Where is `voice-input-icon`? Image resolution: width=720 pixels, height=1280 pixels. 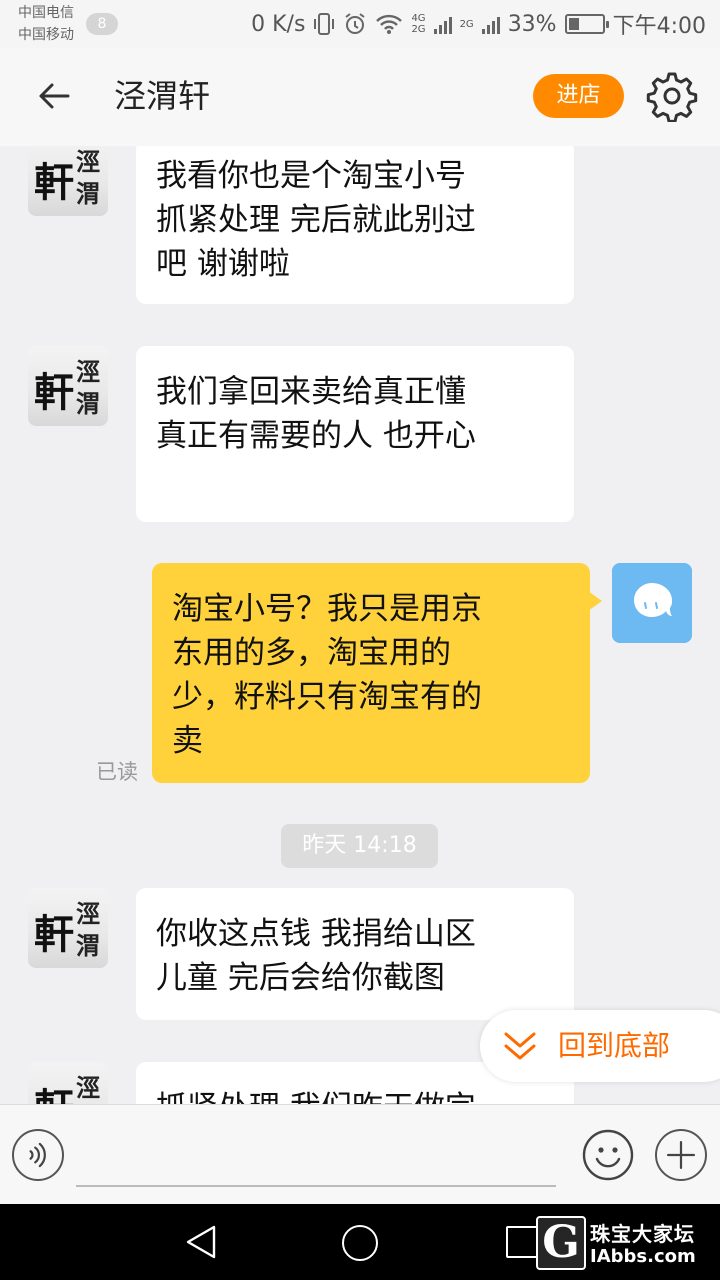 voice-input-icon is located at coordinates (38, 1155).